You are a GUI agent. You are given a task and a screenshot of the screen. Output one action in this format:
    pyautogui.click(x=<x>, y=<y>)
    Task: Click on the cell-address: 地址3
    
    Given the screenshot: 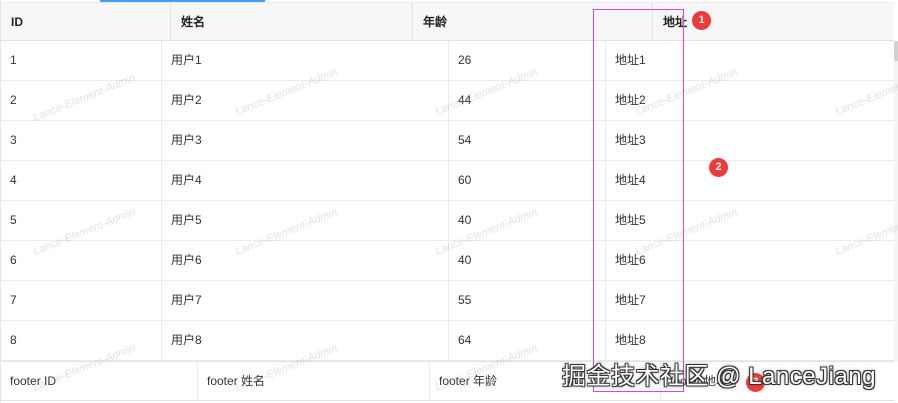 What is the action you would take?
    pyautogui.click(x=630, y=140)
    